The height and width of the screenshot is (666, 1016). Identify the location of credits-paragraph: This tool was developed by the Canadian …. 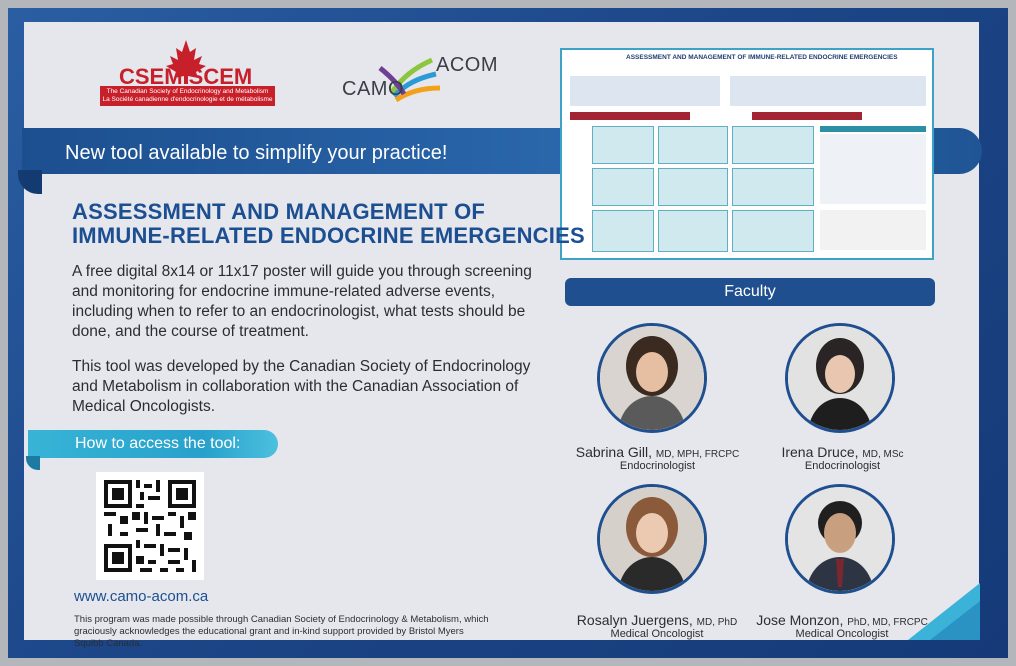
(301, 386).